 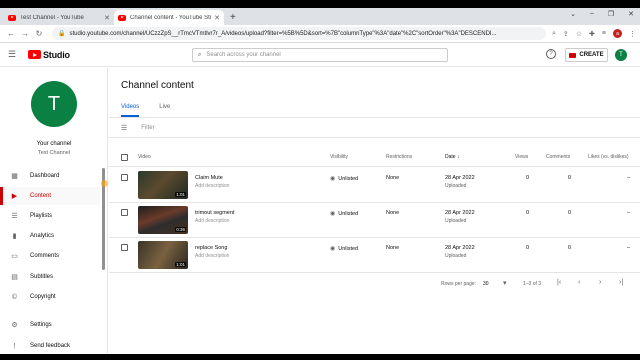 I want to click on account-avatar: T, so click(x=621, y=55).